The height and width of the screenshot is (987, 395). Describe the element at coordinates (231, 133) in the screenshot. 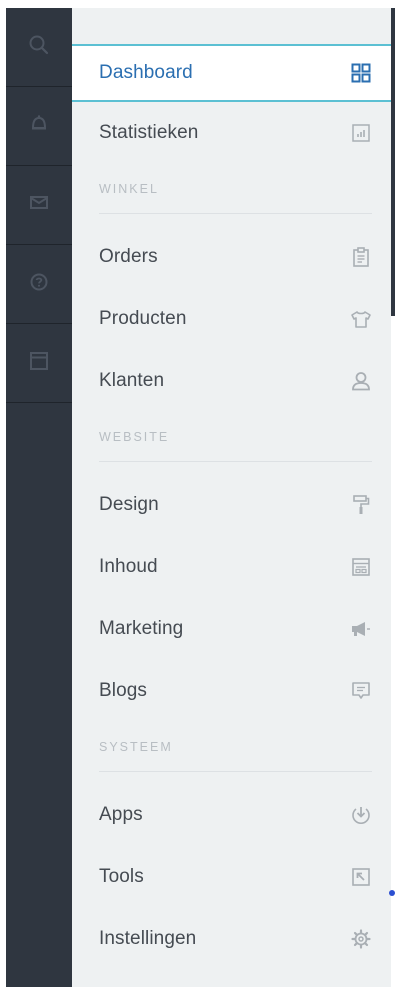

I see `nav-item-statistieken: Statistieken` at that location.